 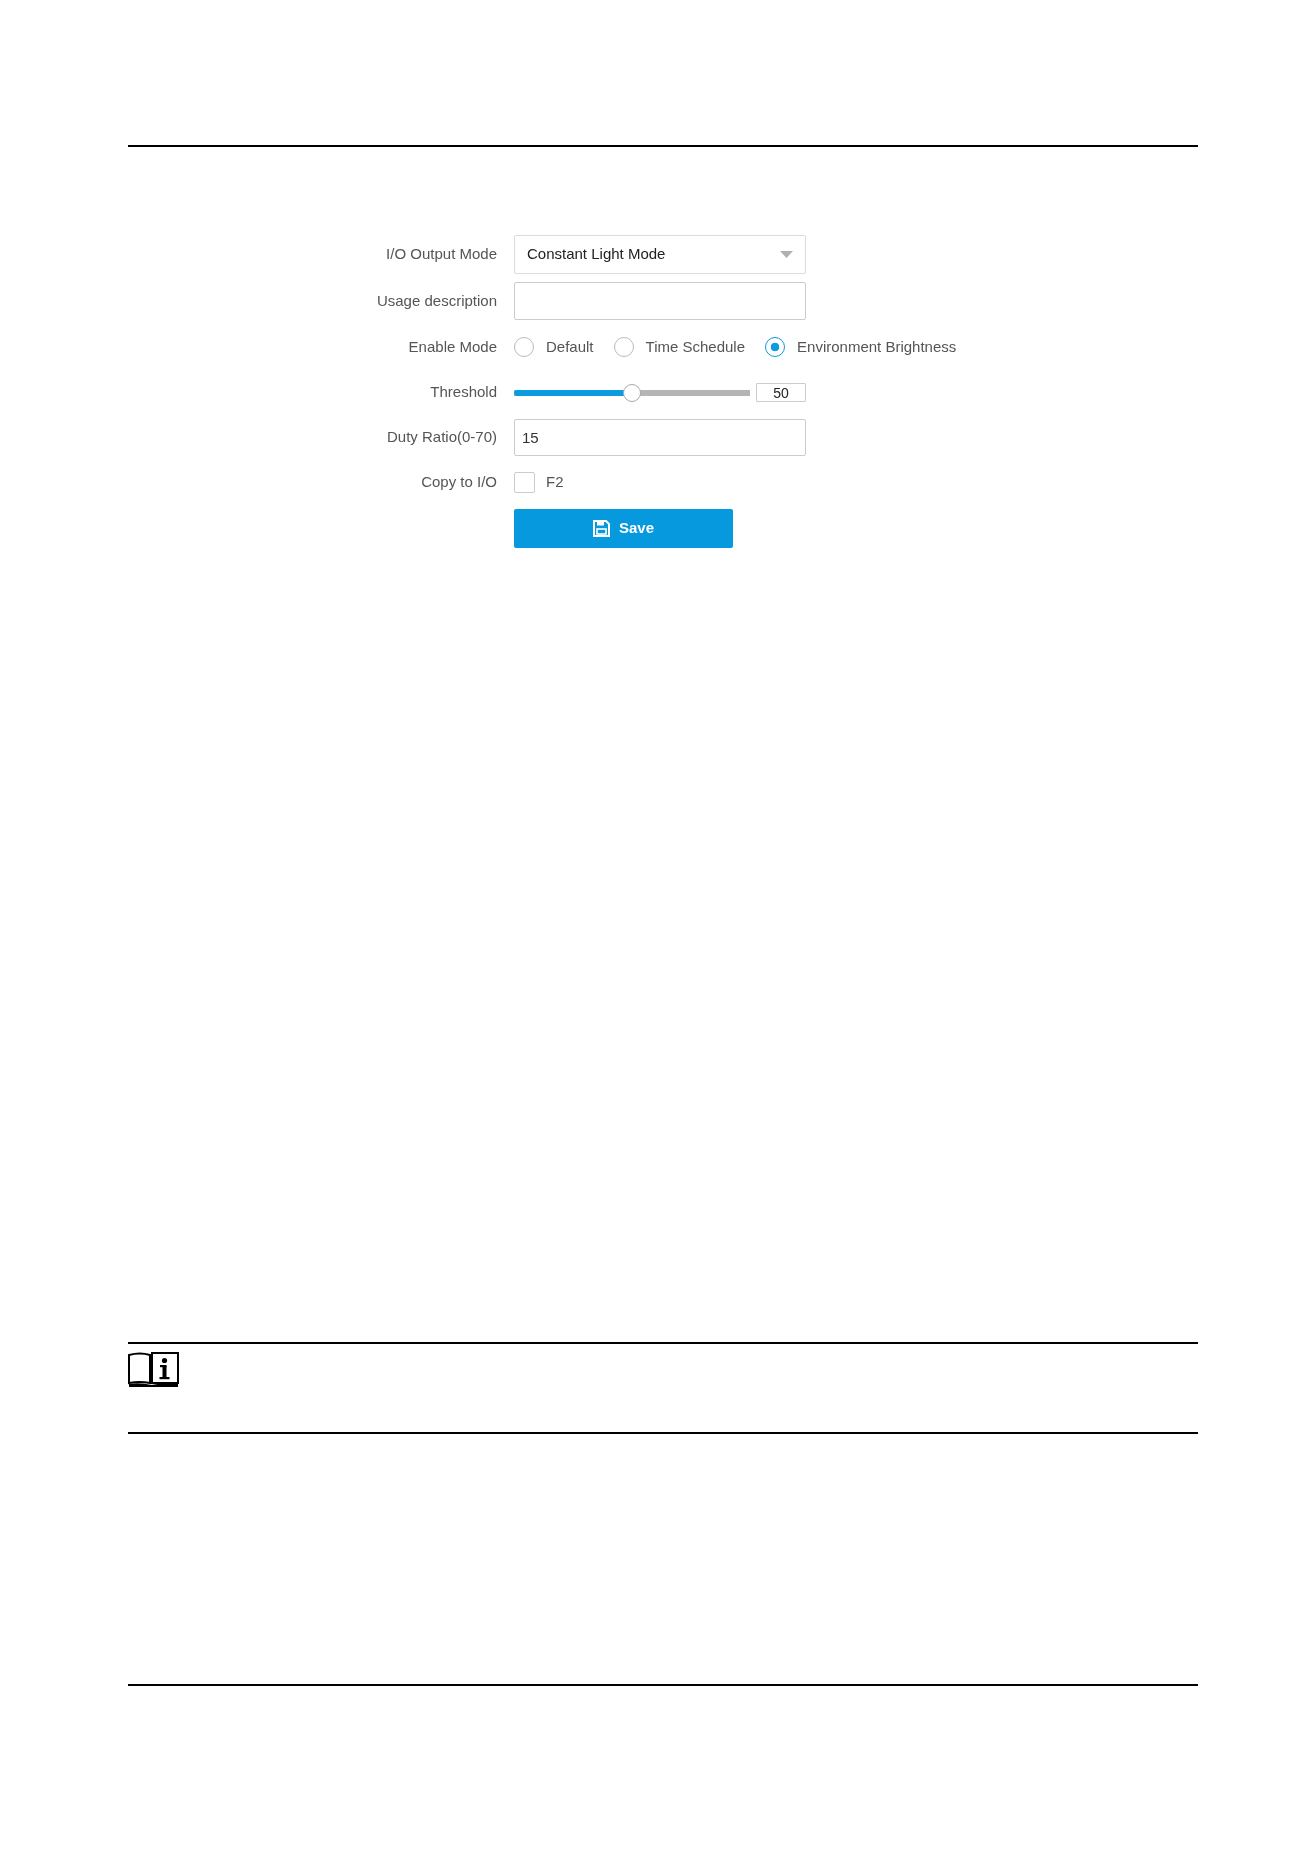 What do you see at coordinates (459, 482) in the screenshot?
I see `field-label: Copy to I/O` at bounding box center [459, 482].